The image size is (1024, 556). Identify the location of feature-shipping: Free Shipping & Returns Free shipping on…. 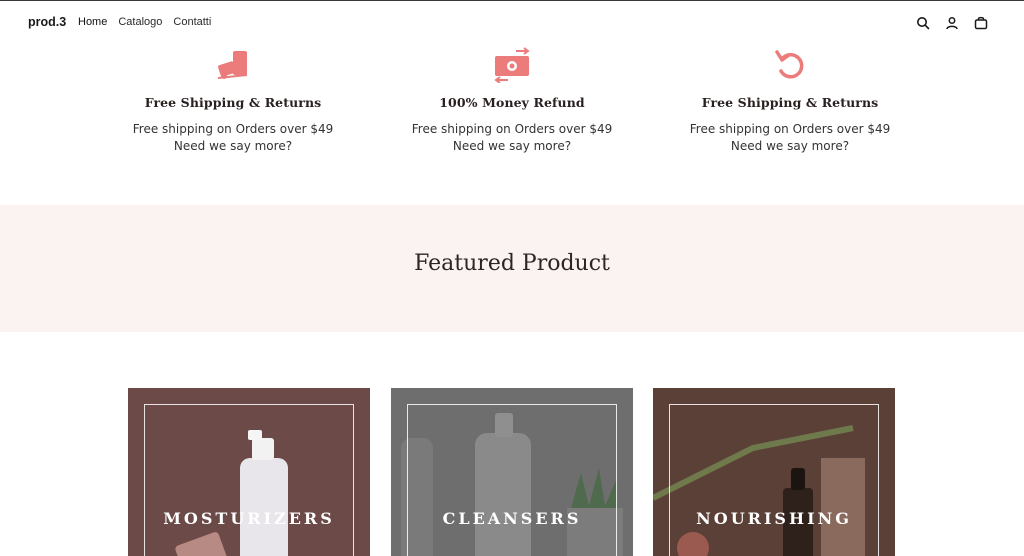
(233, 101).